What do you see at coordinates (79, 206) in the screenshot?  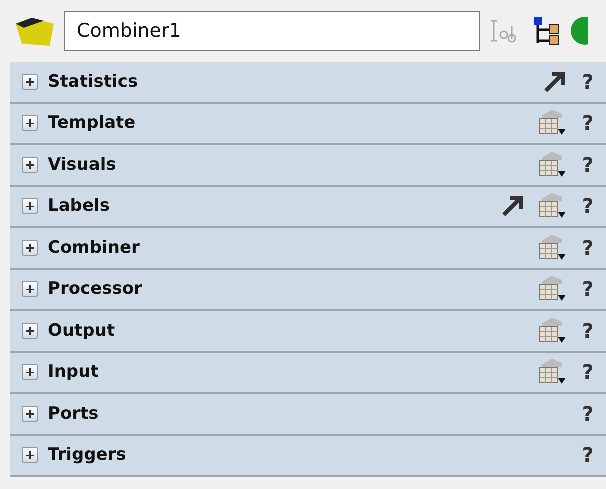 I see `section-title: Labels` at bounding box center [79, 206].